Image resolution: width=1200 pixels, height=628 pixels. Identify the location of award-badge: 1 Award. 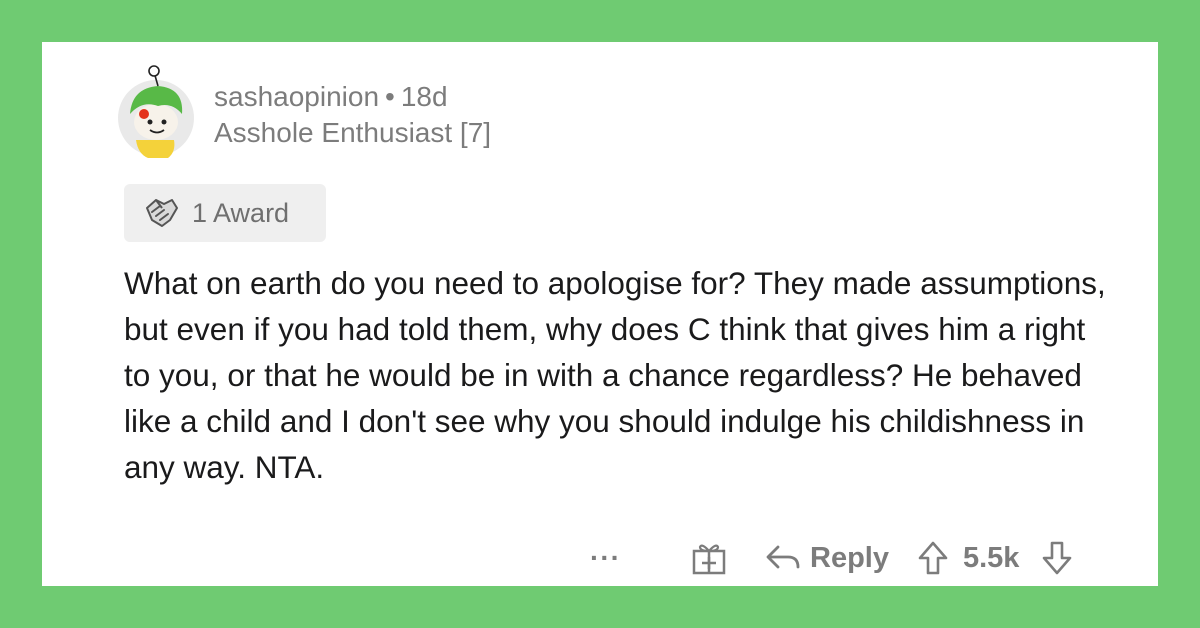
(225, 213).